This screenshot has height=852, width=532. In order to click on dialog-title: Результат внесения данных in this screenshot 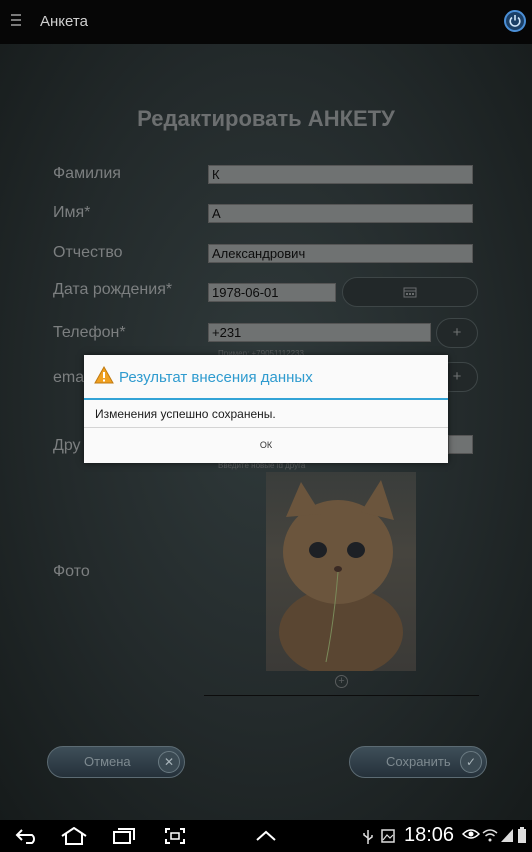, I will do `click(216, 377)`.